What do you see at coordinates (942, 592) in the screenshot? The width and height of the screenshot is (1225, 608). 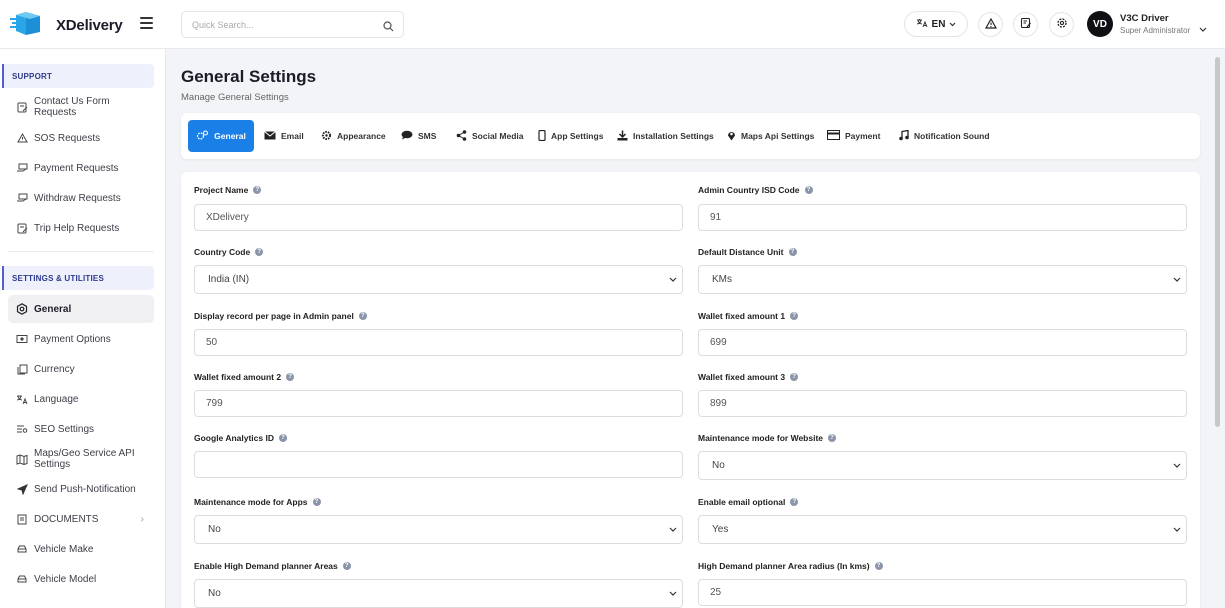 I see `high-demand-radius-input` at bounding box center [942, 592].